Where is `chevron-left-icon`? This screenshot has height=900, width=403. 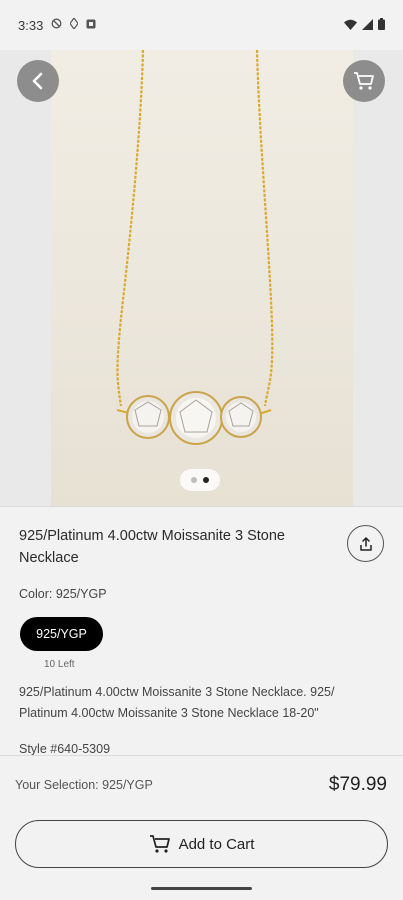 chevron-left-icon is located at coordinates (37, 81).